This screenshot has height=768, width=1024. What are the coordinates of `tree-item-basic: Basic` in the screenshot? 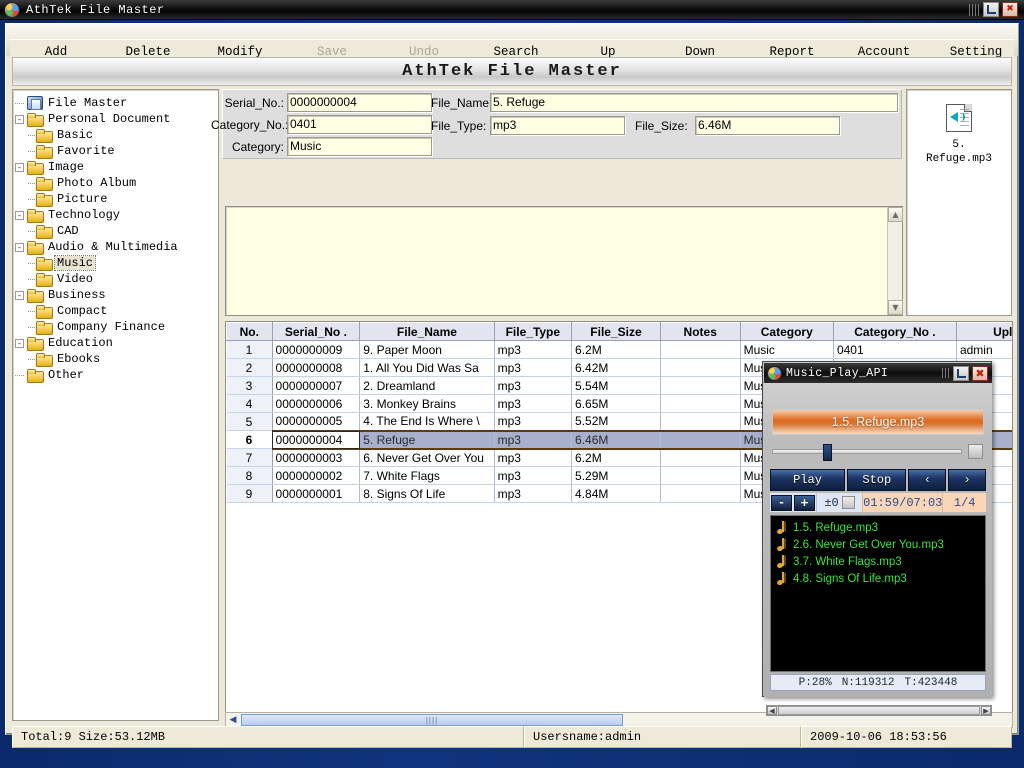 It's located at (115, 135).